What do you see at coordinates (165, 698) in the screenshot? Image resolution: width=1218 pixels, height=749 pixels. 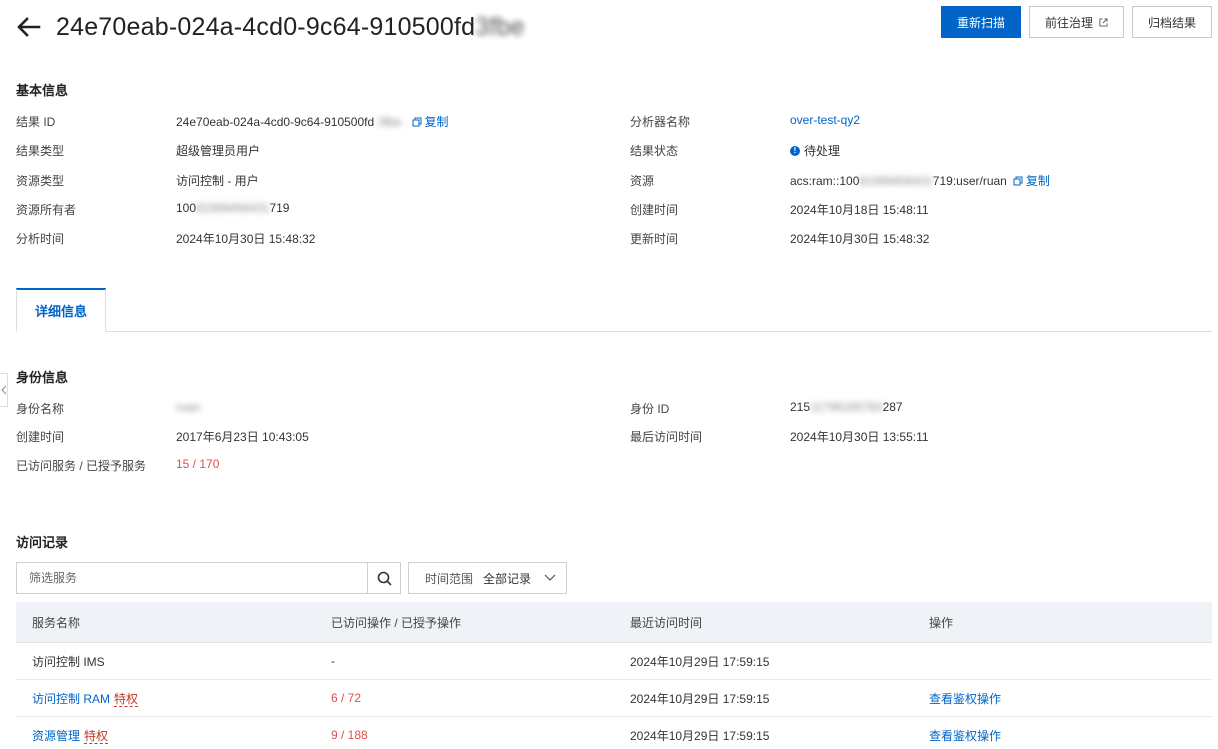 I see `service-name-link: 访问控制 RAM 特权` at bounding box center [165, 698].